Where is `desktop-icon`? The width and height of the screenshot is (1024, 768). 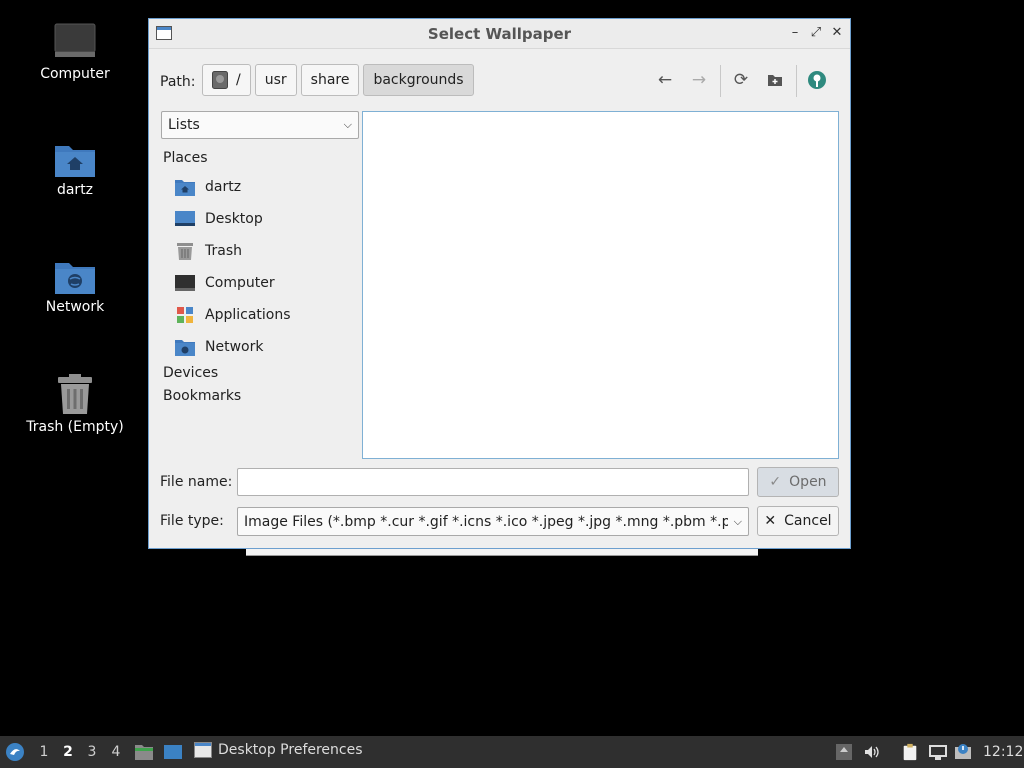
desktop-icon is located at coordinates (185, 218).